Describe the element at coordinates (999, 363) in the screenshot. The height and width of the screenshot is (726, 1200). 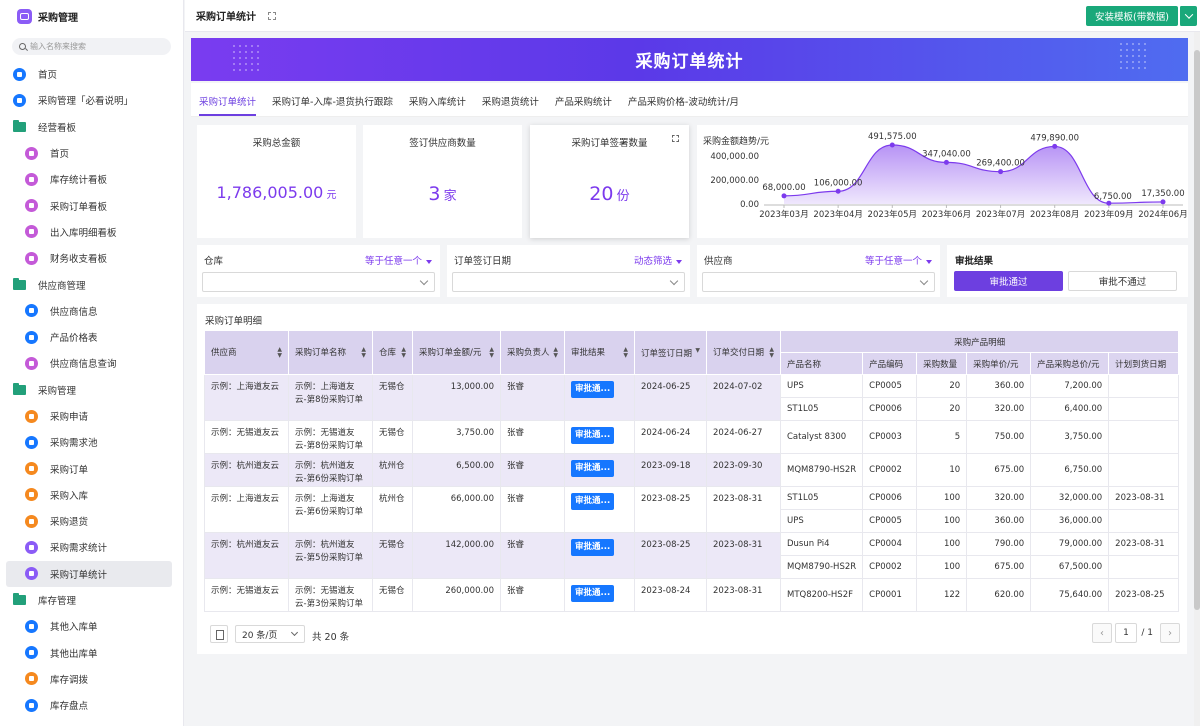
I see `sub-column-header: 采购单价/元` at that location.